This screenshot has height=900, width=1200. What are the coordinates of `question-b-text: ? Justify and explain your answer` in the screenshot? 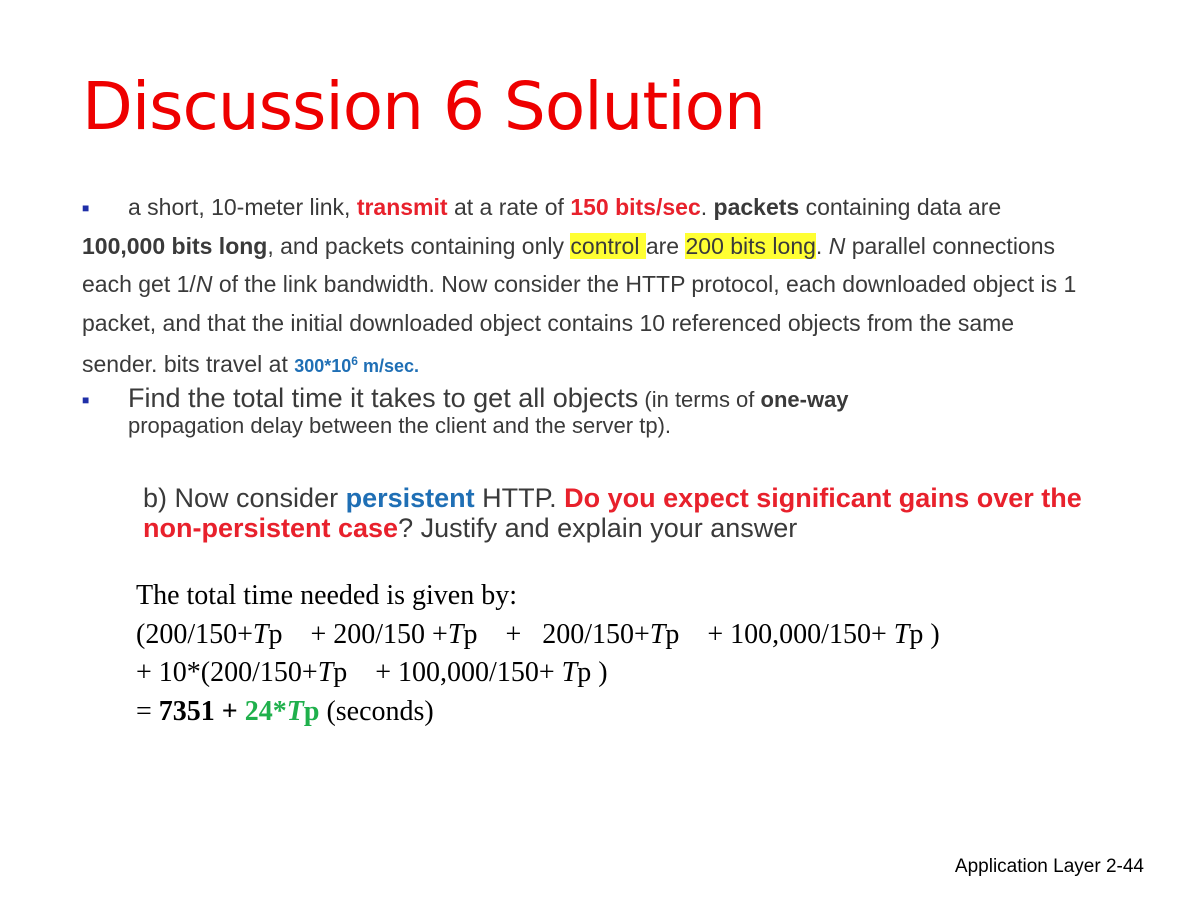 It's located at (598, 528).